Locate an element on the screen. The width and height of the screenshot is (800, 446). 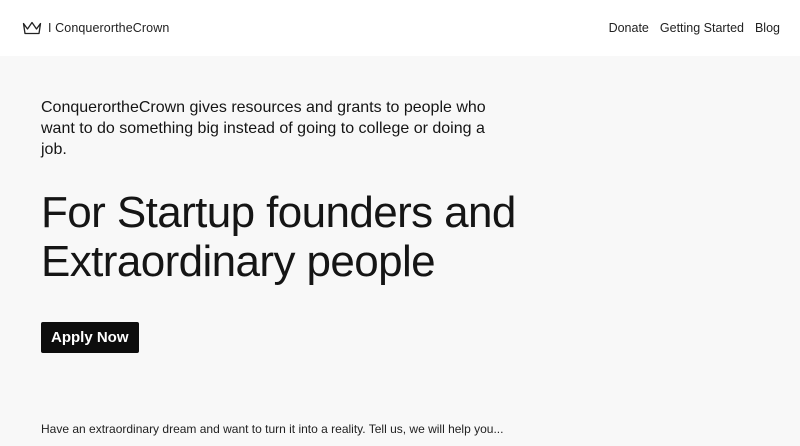
apply-now-button: Apply Now is located at coordinates (90, 337).